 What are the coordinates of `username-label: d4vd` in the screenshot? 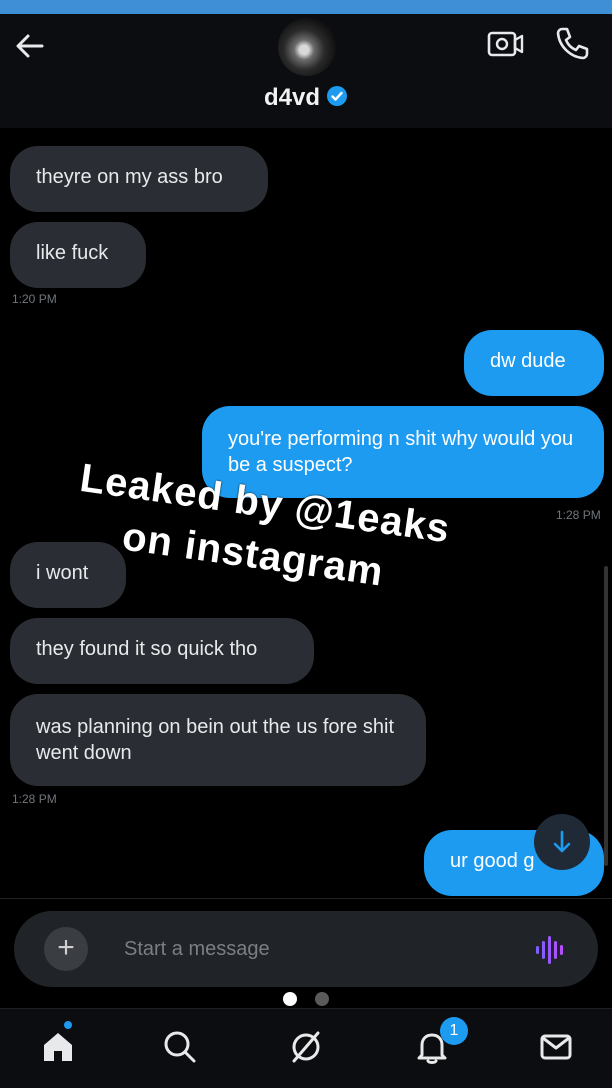 It's located at (291, 97).